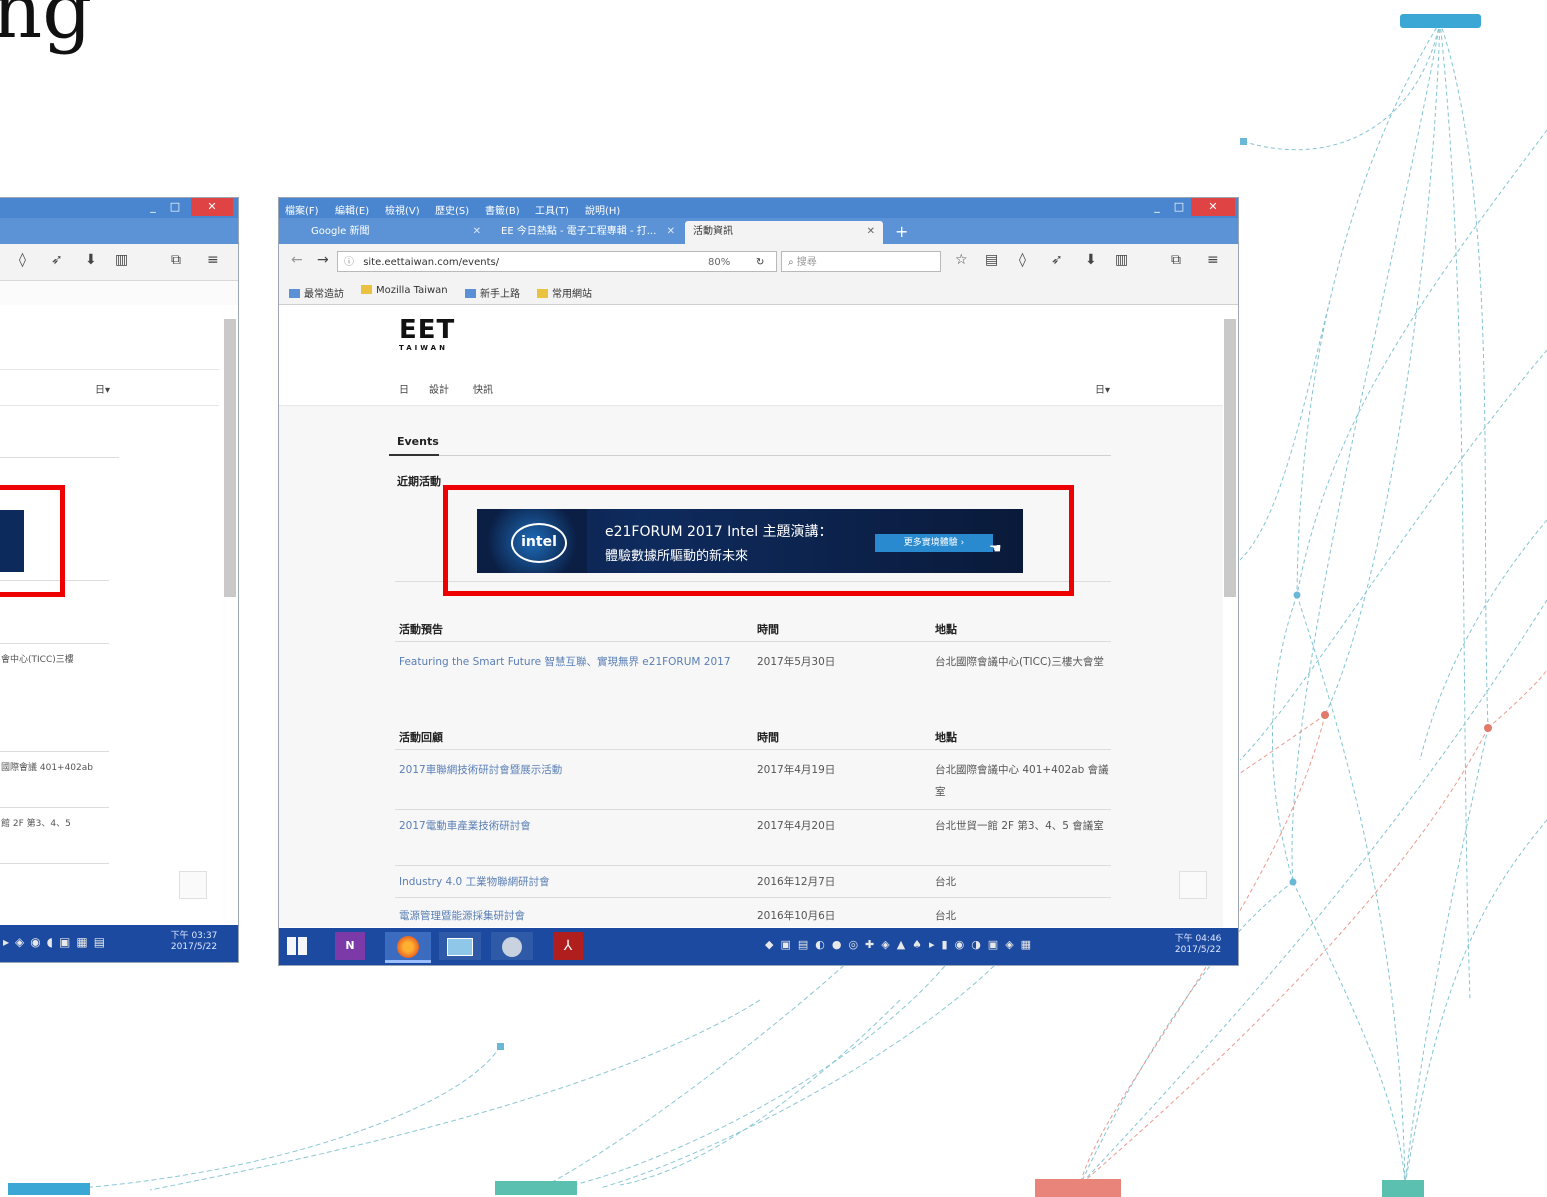 The width and height of the screenshot is (1547, 1197). Describe the element at coordinates (483, 388) in the screenshot. I see `nav-item-3: 快訊` at that location.